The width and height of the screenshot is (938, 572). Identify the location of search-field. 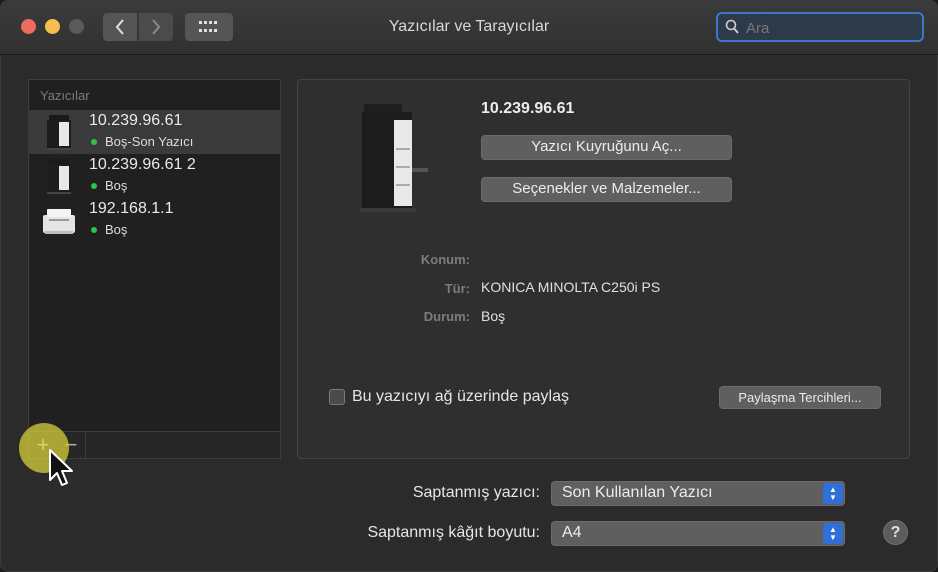
(820, 27).